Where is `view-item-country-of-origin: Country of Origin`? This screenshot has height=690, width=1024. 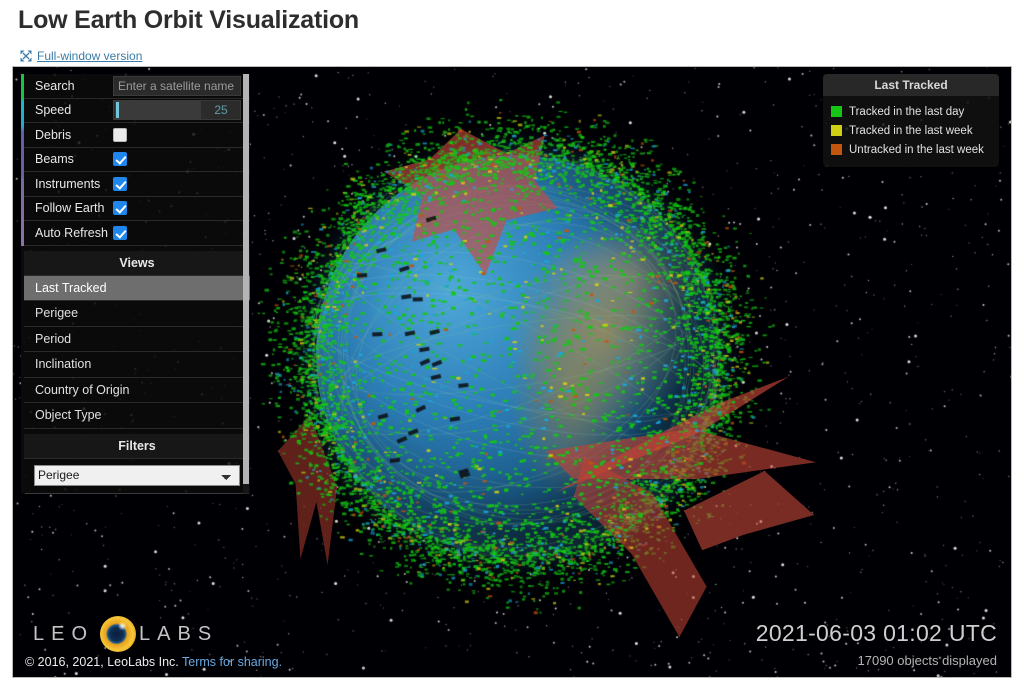
view-item-country-of-origin: Country of Origin is located at coordinates (137, 390).